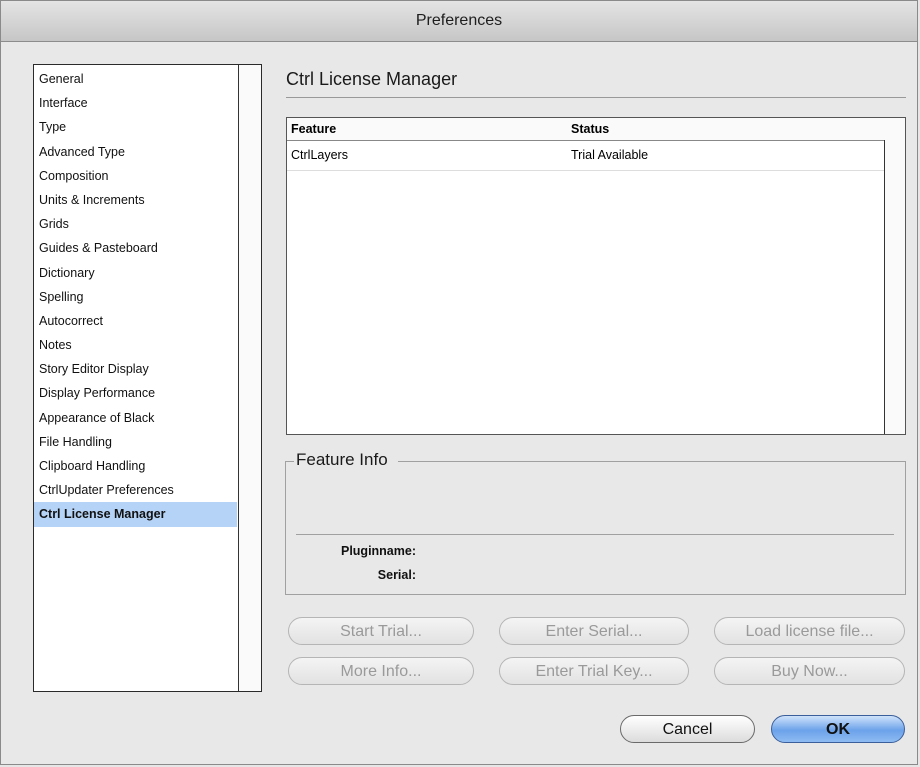 This screenshot has width=920, height=767. I want to click on pluginname-label: Pluginname:, so click(378, 551).